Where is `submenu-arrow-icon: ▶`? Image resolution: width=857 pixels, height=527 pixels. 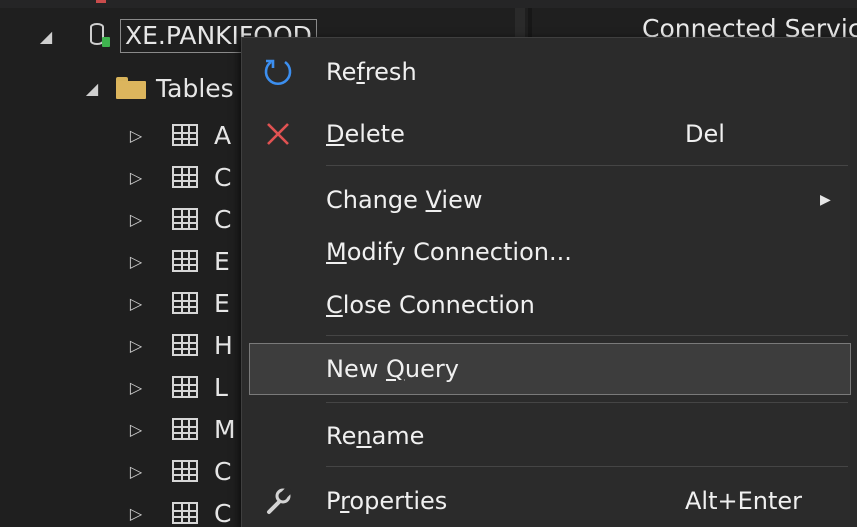
submenu-arrow-icon: ▶ is located at coordinates (825, 200).